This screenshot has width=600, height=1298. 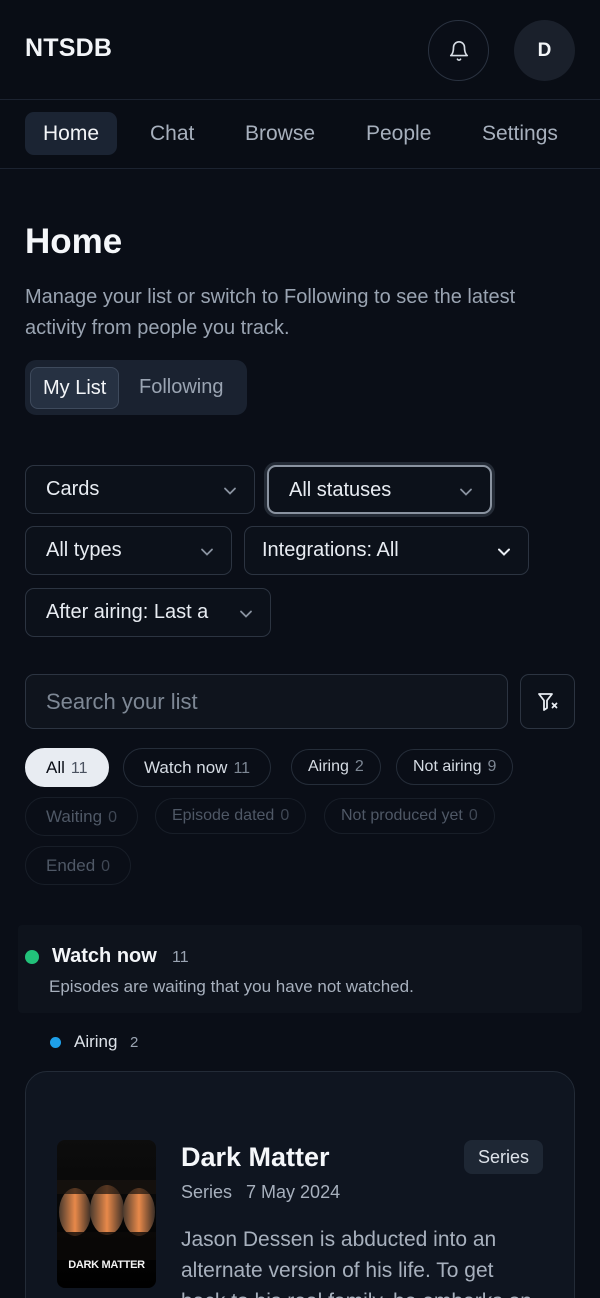 What do you see at coordinates (106, 1214) in the screenshot?
I see `poster-image: DARK MATTER` at bounding box center [106, 1214].